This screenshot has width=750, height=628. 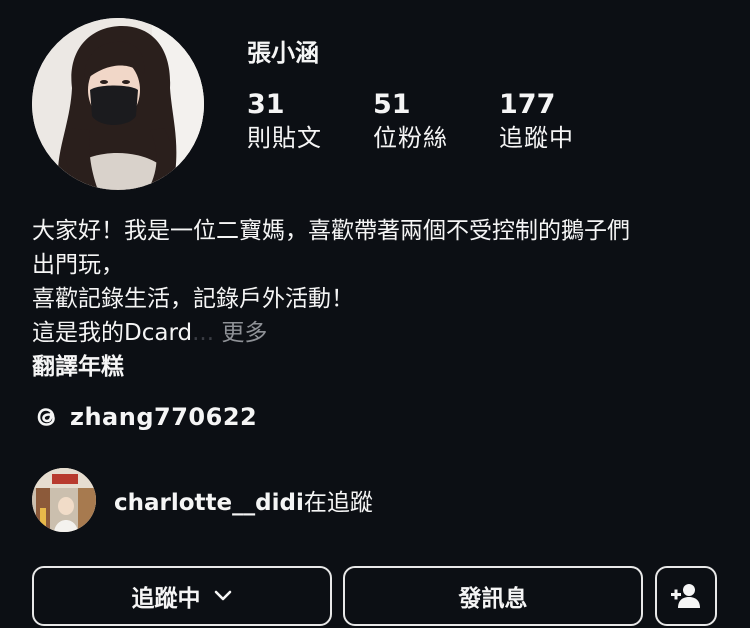 I want to click on mutual-follower-photo, so click(x=64, y=500).